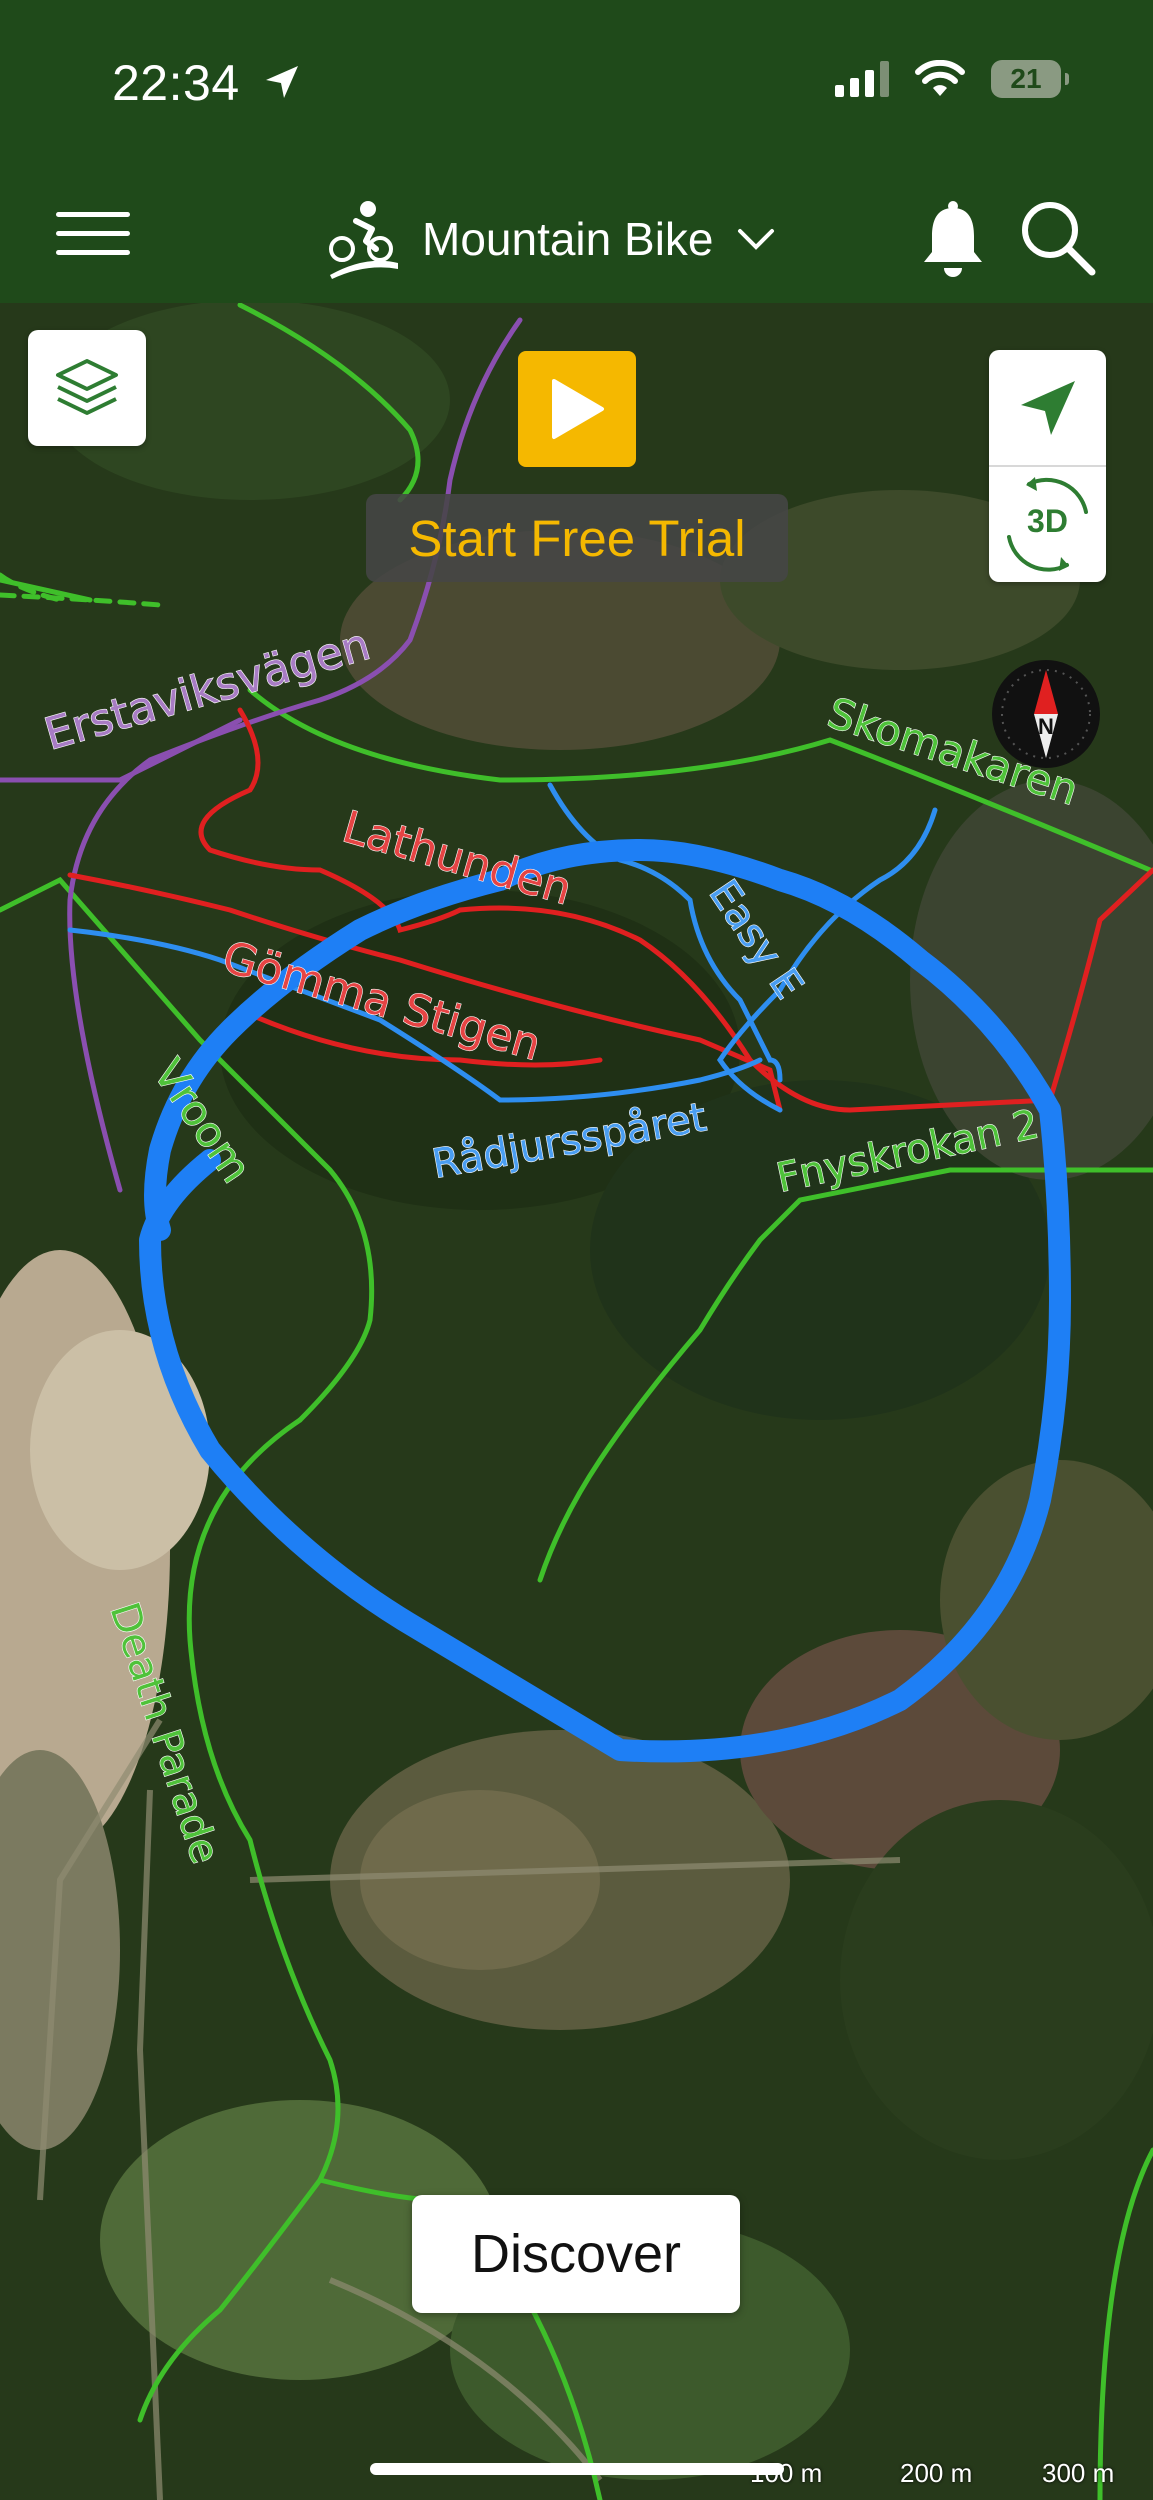 Image resolution: width=1153 pixels, height=2500 pixels. What do you see at coordinates (1047, 466) in the screenshot?
I see `map-controls-panel: 3D` at bounding box center [1047, 466].